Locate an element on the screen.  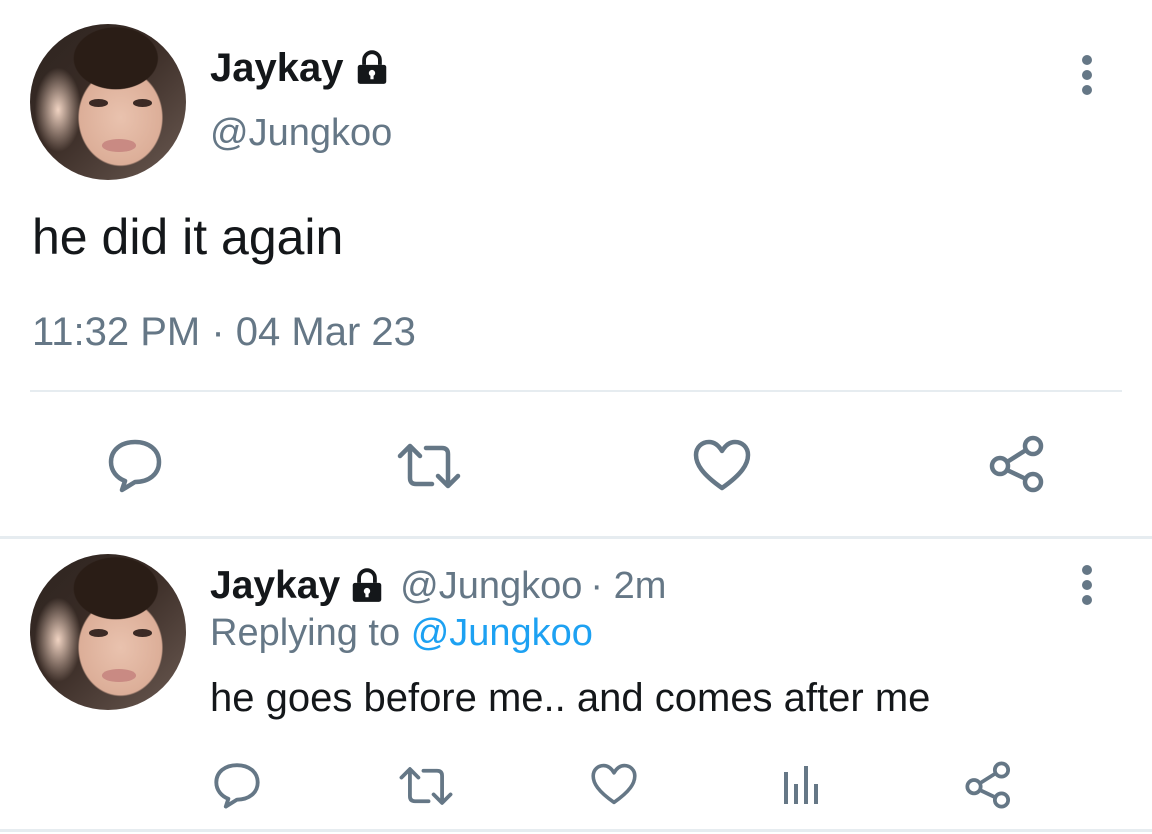
main-name-row: Jaykay is located at coordinates (300, 68).